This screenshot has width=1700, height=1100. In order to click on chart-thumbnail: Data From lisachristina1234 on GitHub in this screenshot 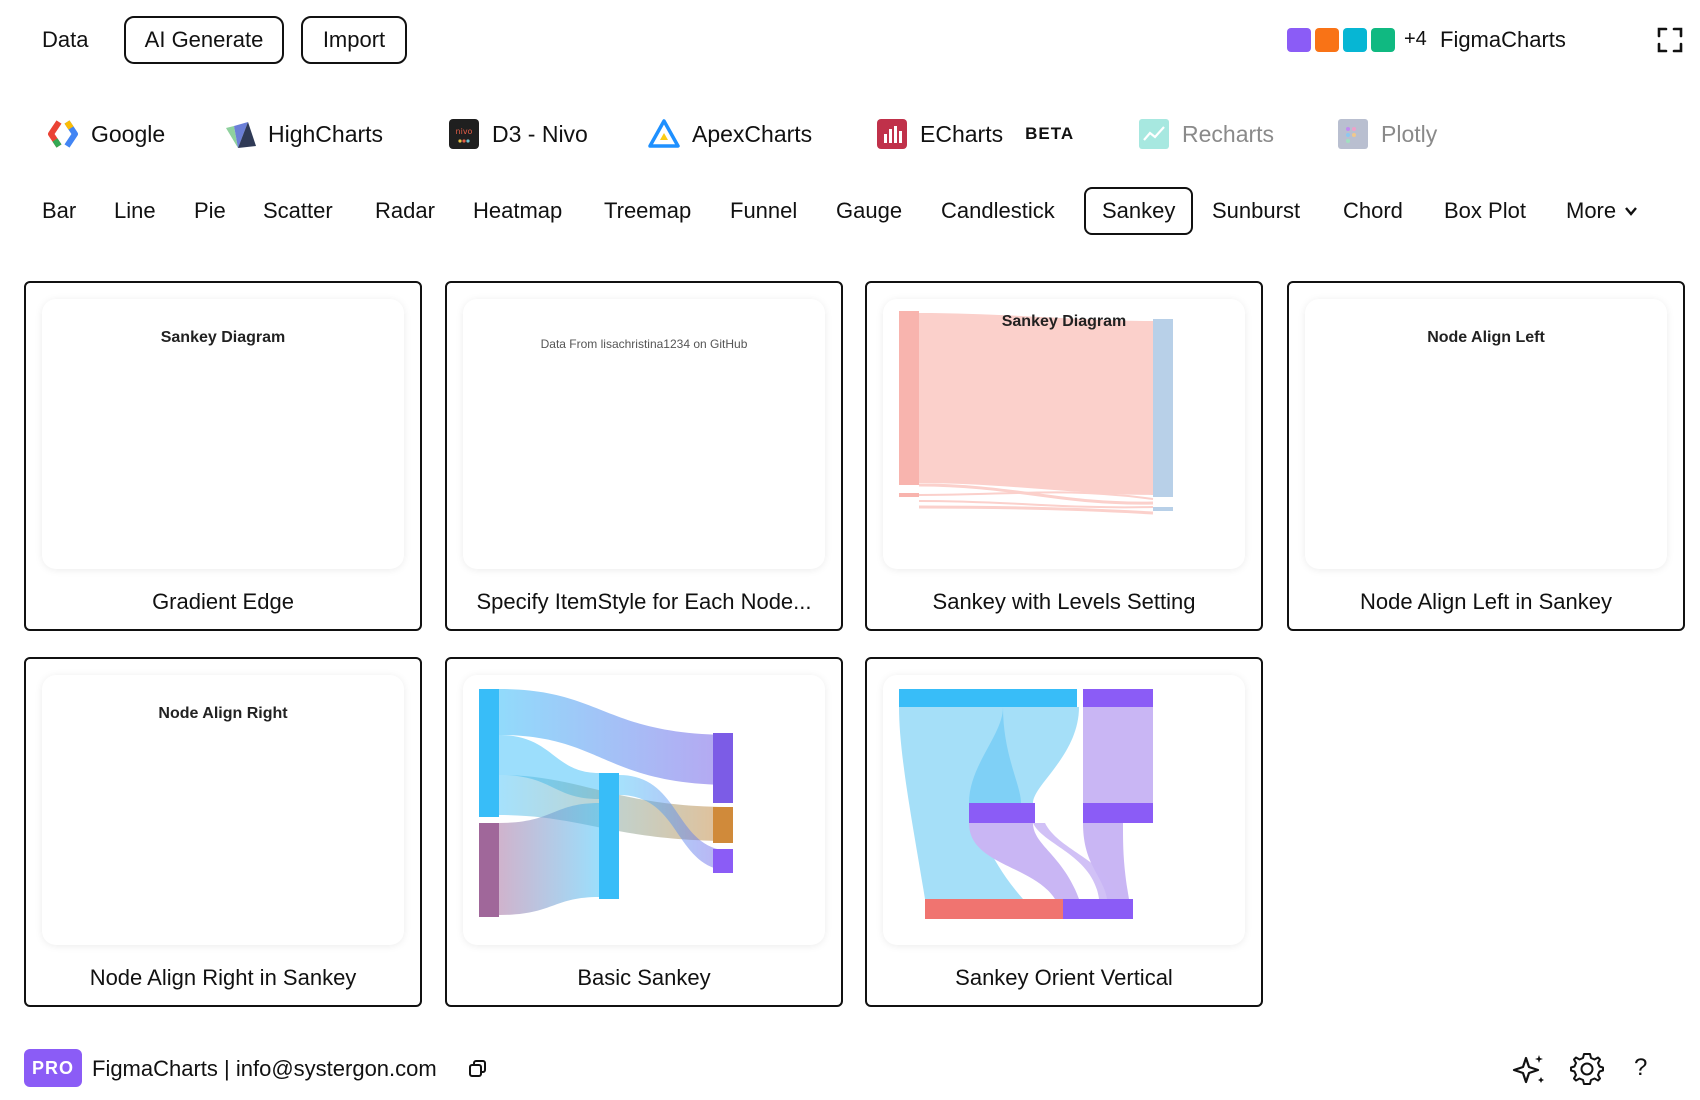, I will do `click(644, 434)`.